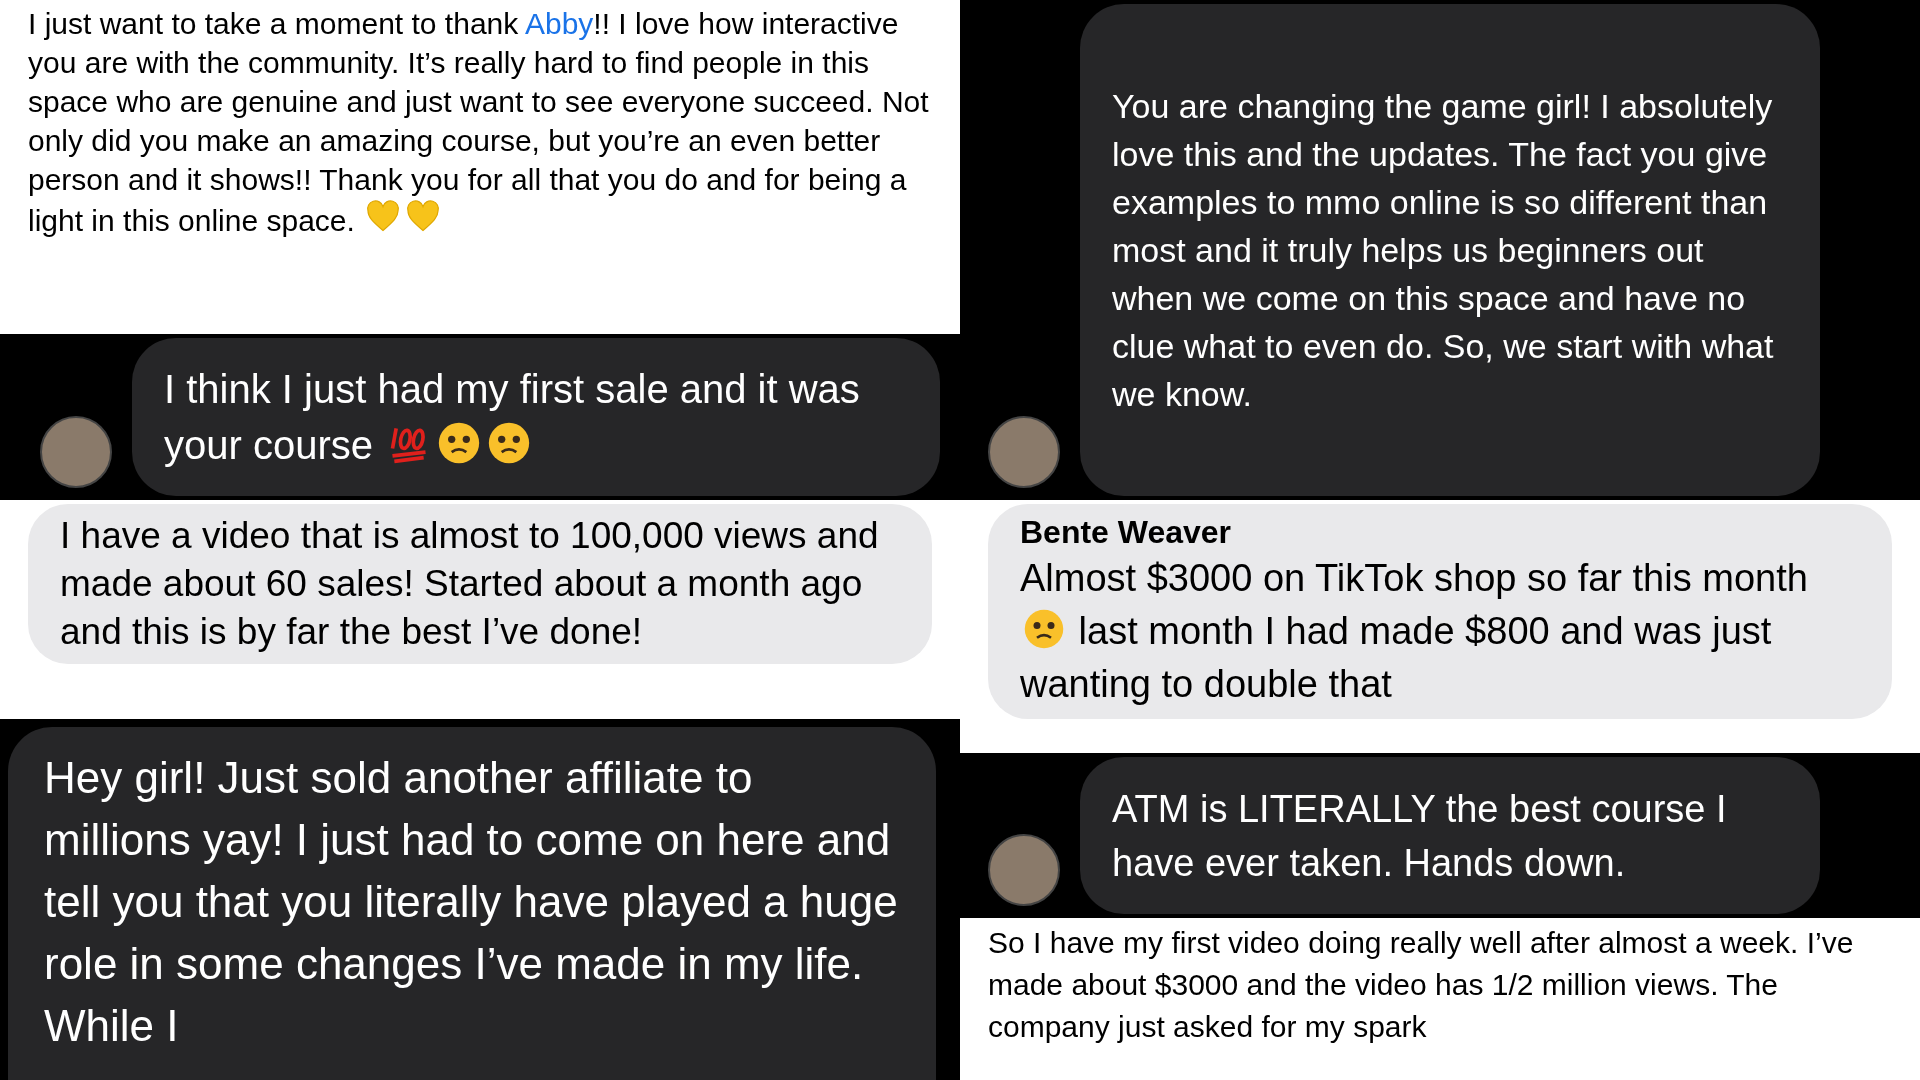  I want to click on message-text: I have a video that is almost to 100,000 views and made about 60 sales! Started about a month ago and this is by far the best I’ve done!, so click(470, 584).